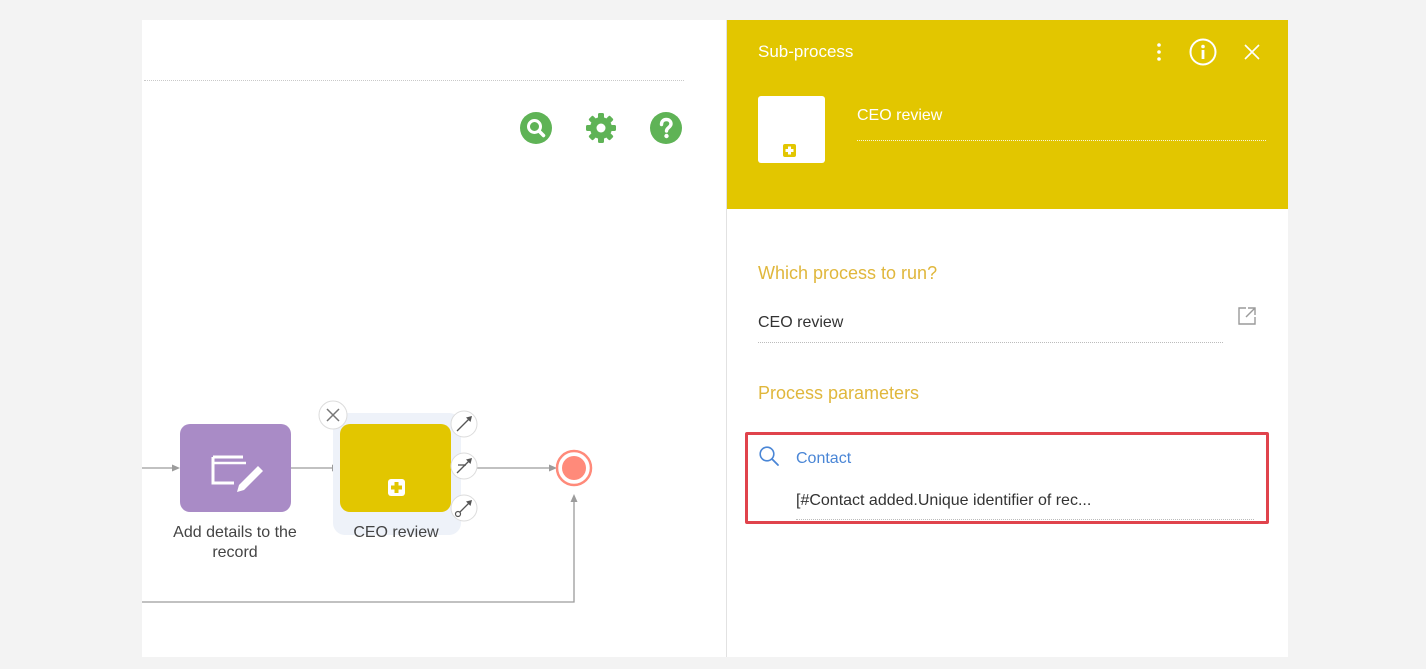 The image size is (1426, 669). Describe the element at coordinates (806, 51) in the screenshot. I see `panel-title: Sub-process` at that location.